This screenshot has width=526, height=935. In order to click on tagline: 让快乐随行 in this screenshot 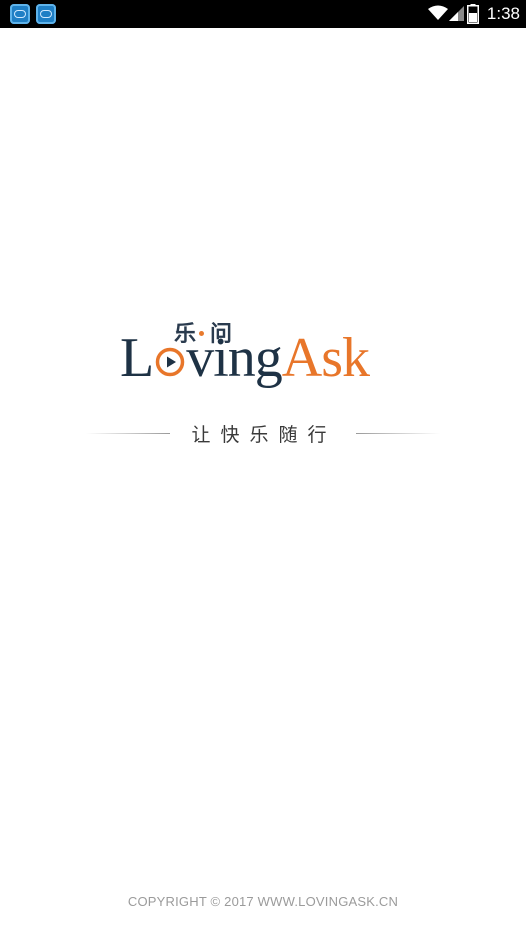, I will do `click(263, 434)`.